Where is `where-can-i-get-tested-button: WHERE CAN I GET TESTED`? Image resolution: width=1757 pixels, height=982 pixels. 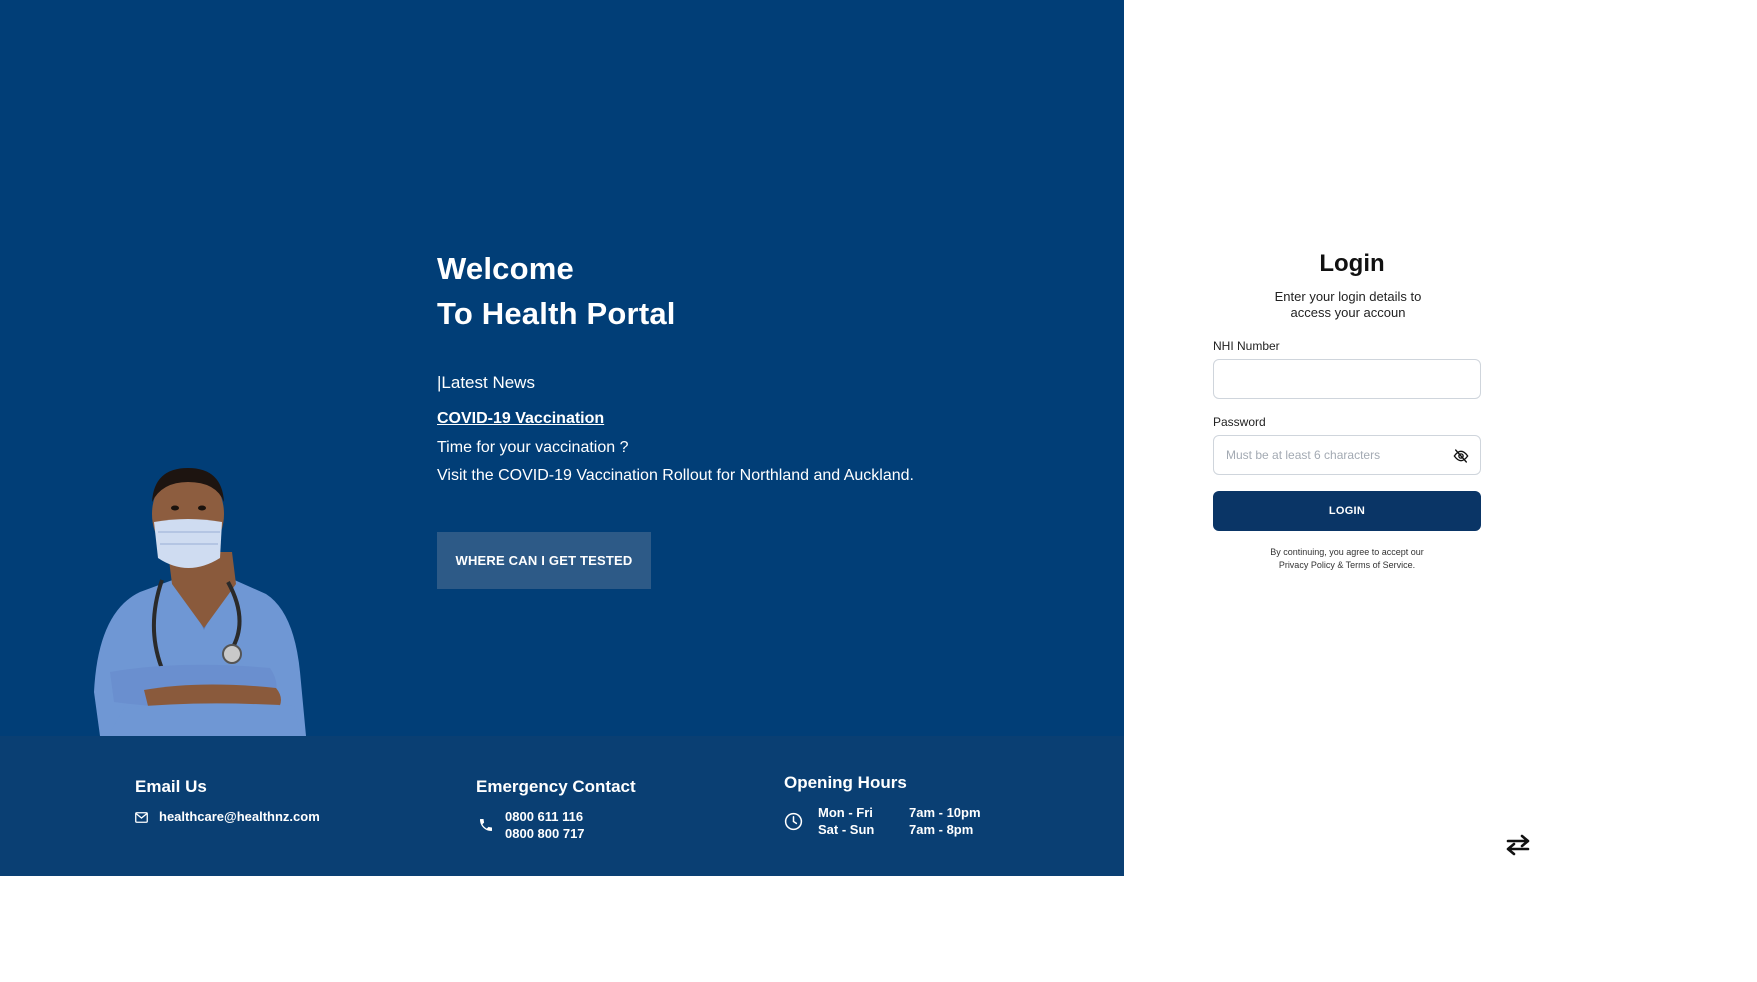 where-can-i-get-tested-button: WHERE CAN I GET TESTED is located at coordinates (544, 560).